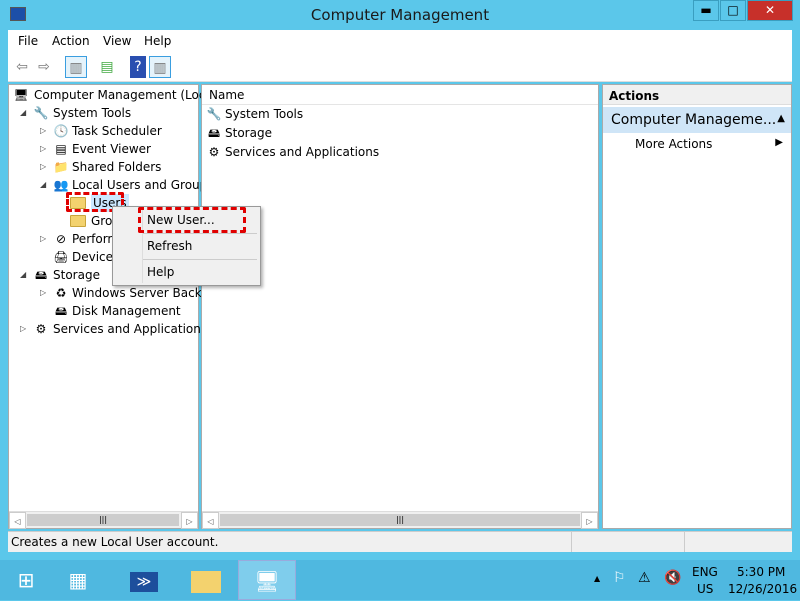  Describe the element at coordinates (697, 95) in the screenshot. I see `actions-header: Actions` at that location.